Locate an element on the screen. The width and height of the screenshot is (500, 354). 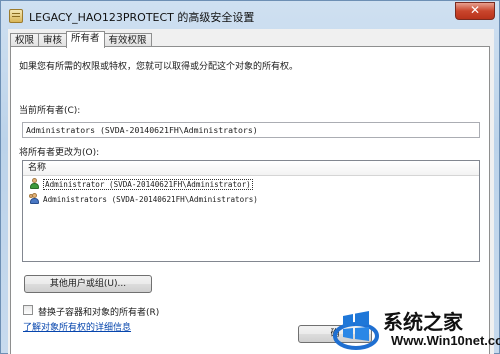
replace-owner-checkbox is located at coordinates (28, 310).